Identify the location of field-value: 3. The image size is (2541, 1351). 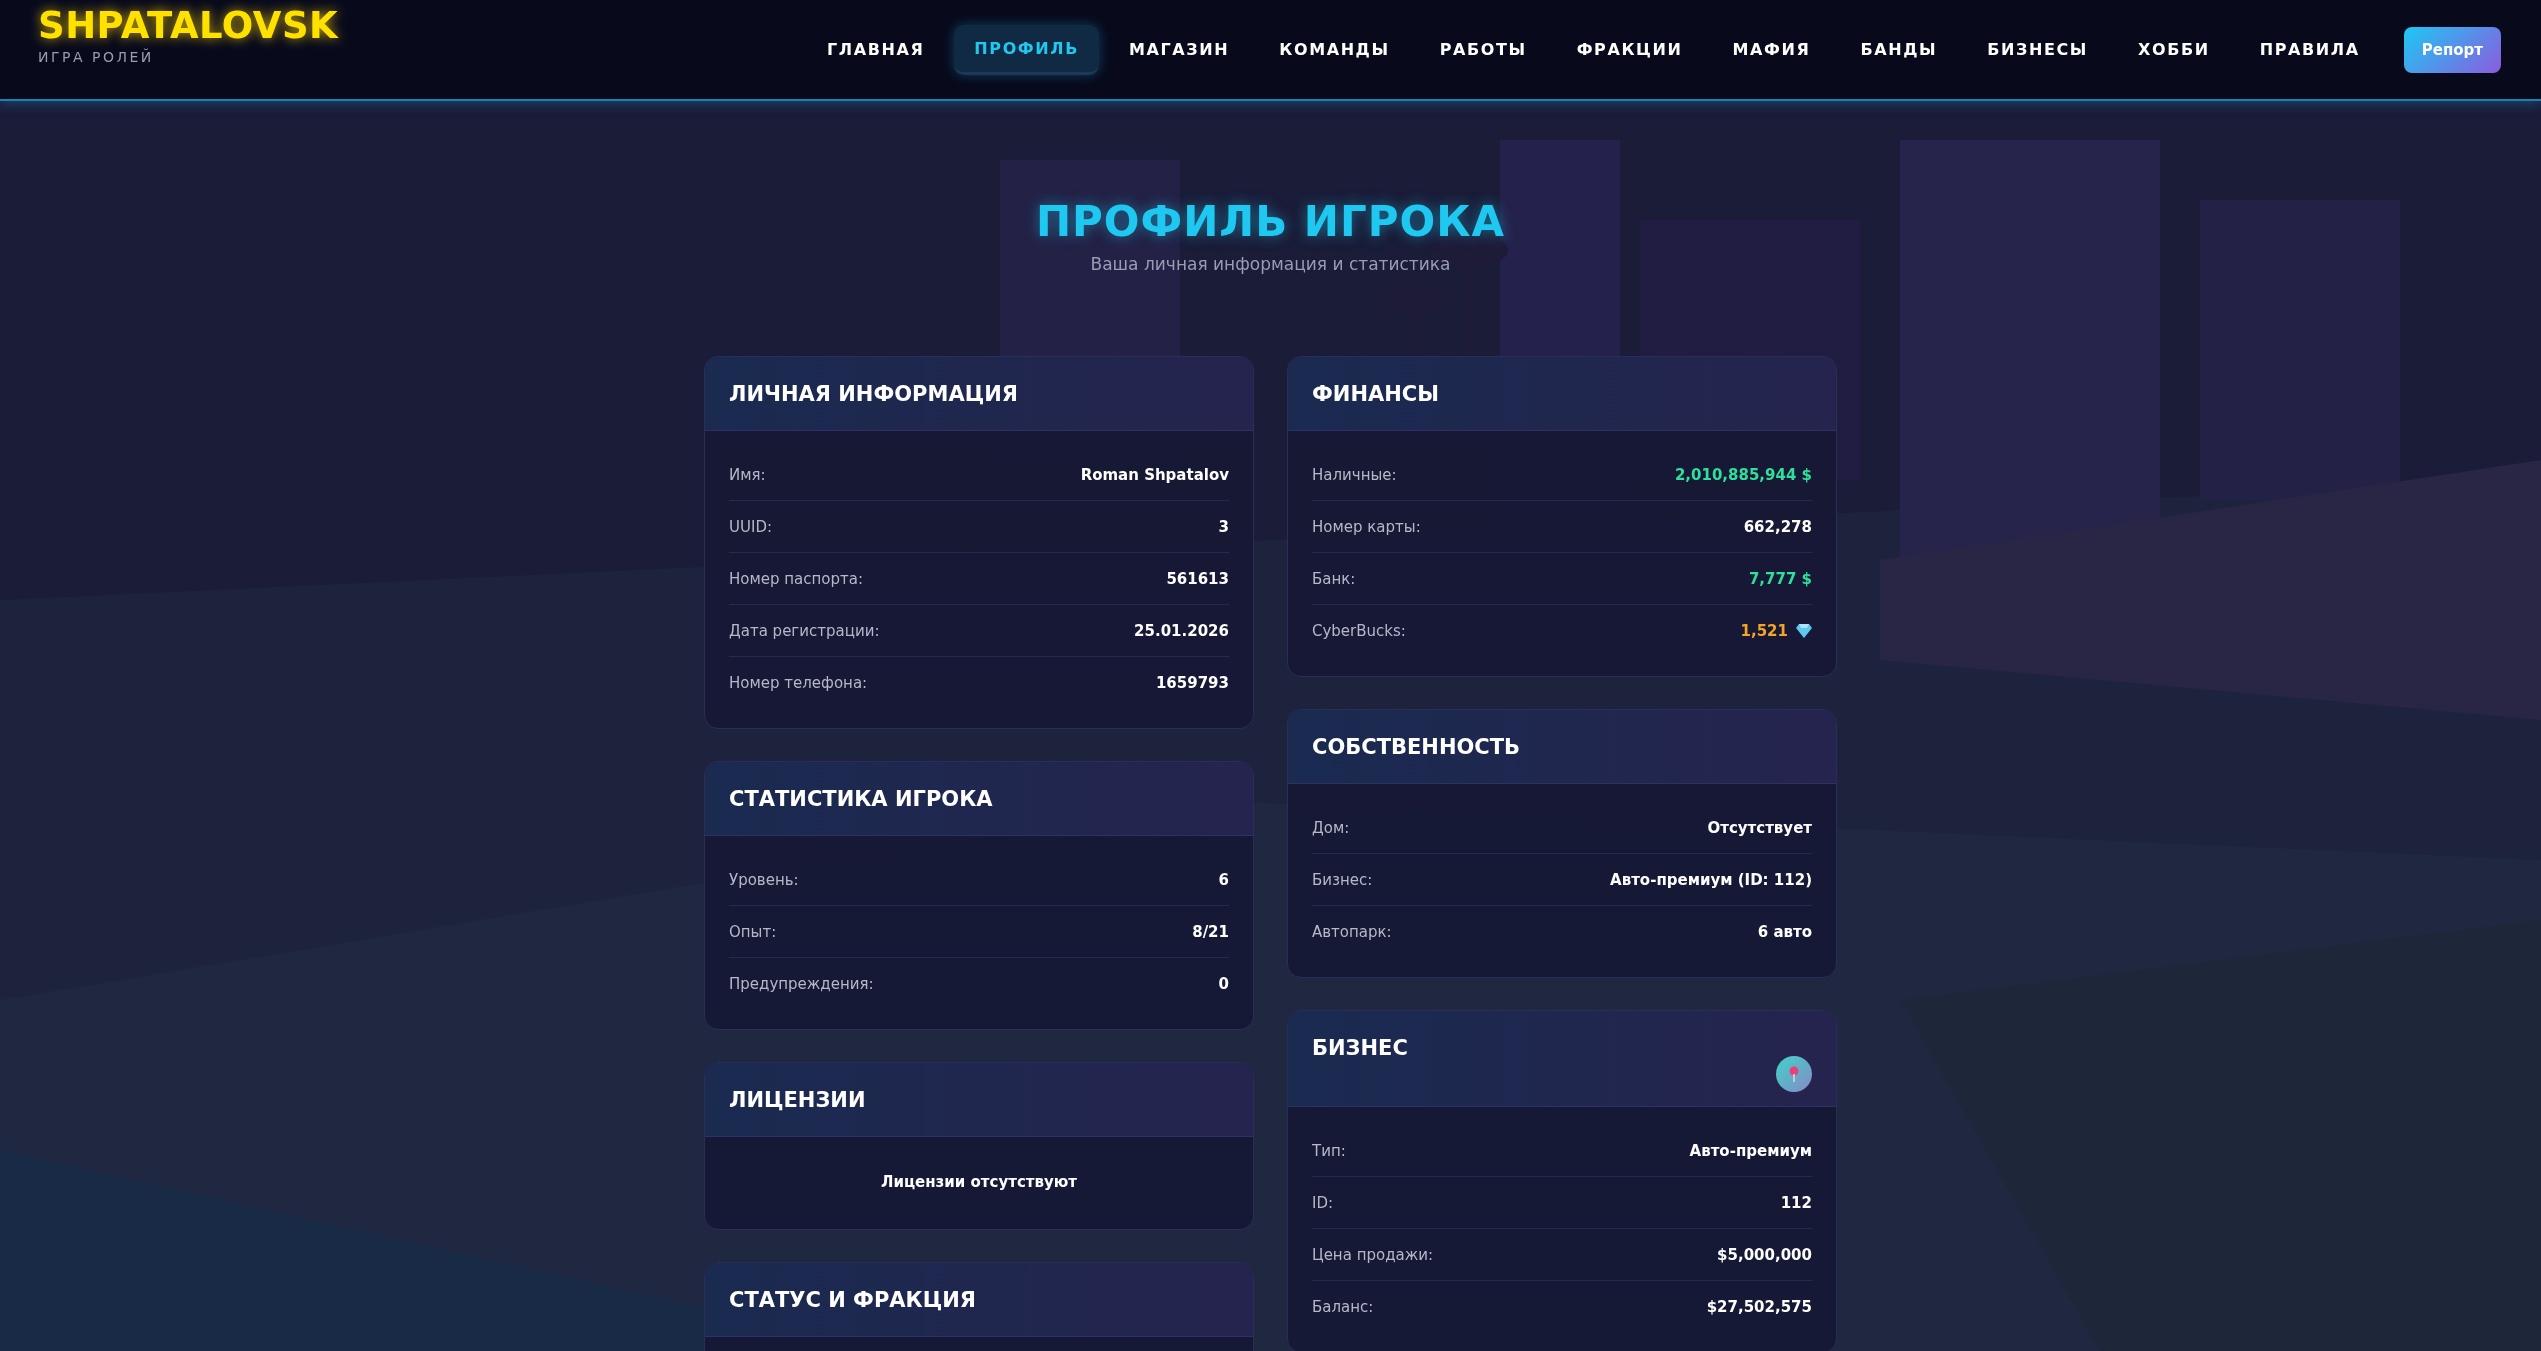
(1223, 526).